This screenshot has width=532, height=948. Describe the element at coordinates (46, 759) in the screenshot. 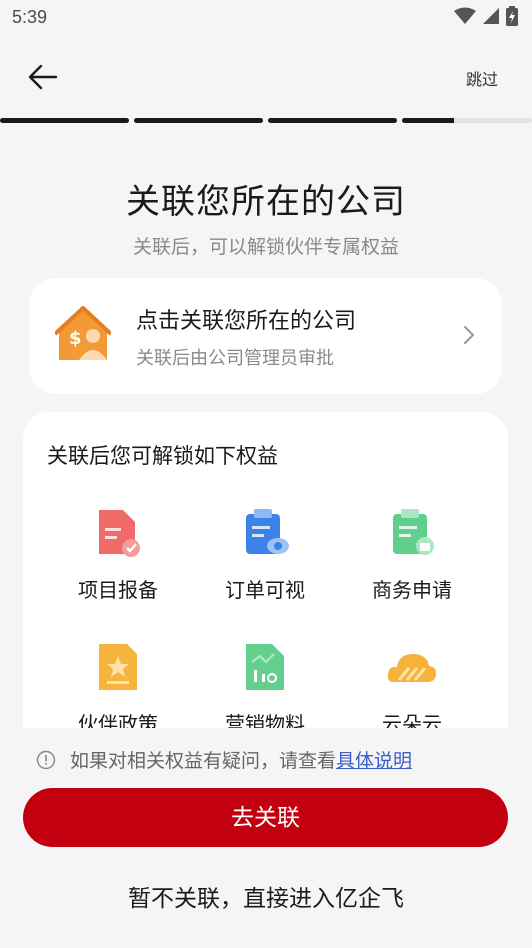

I see `info-icon` at that location.